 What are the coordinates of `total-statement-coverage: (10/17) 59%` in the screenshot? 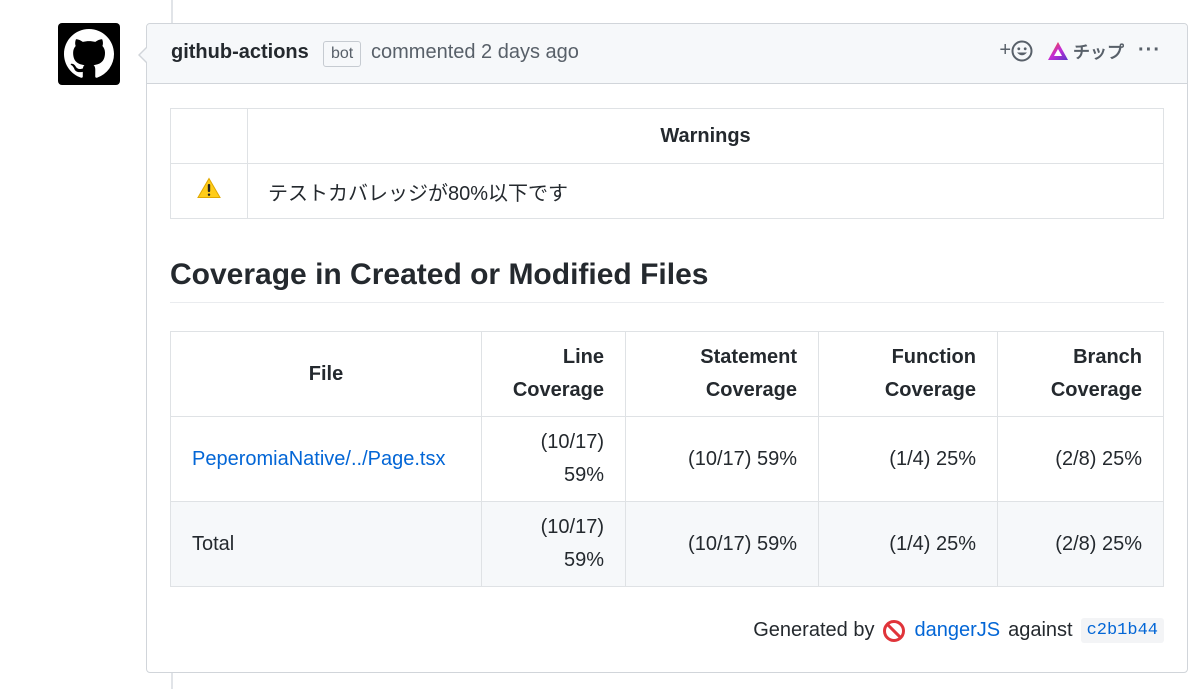 It's located at (722, 544).